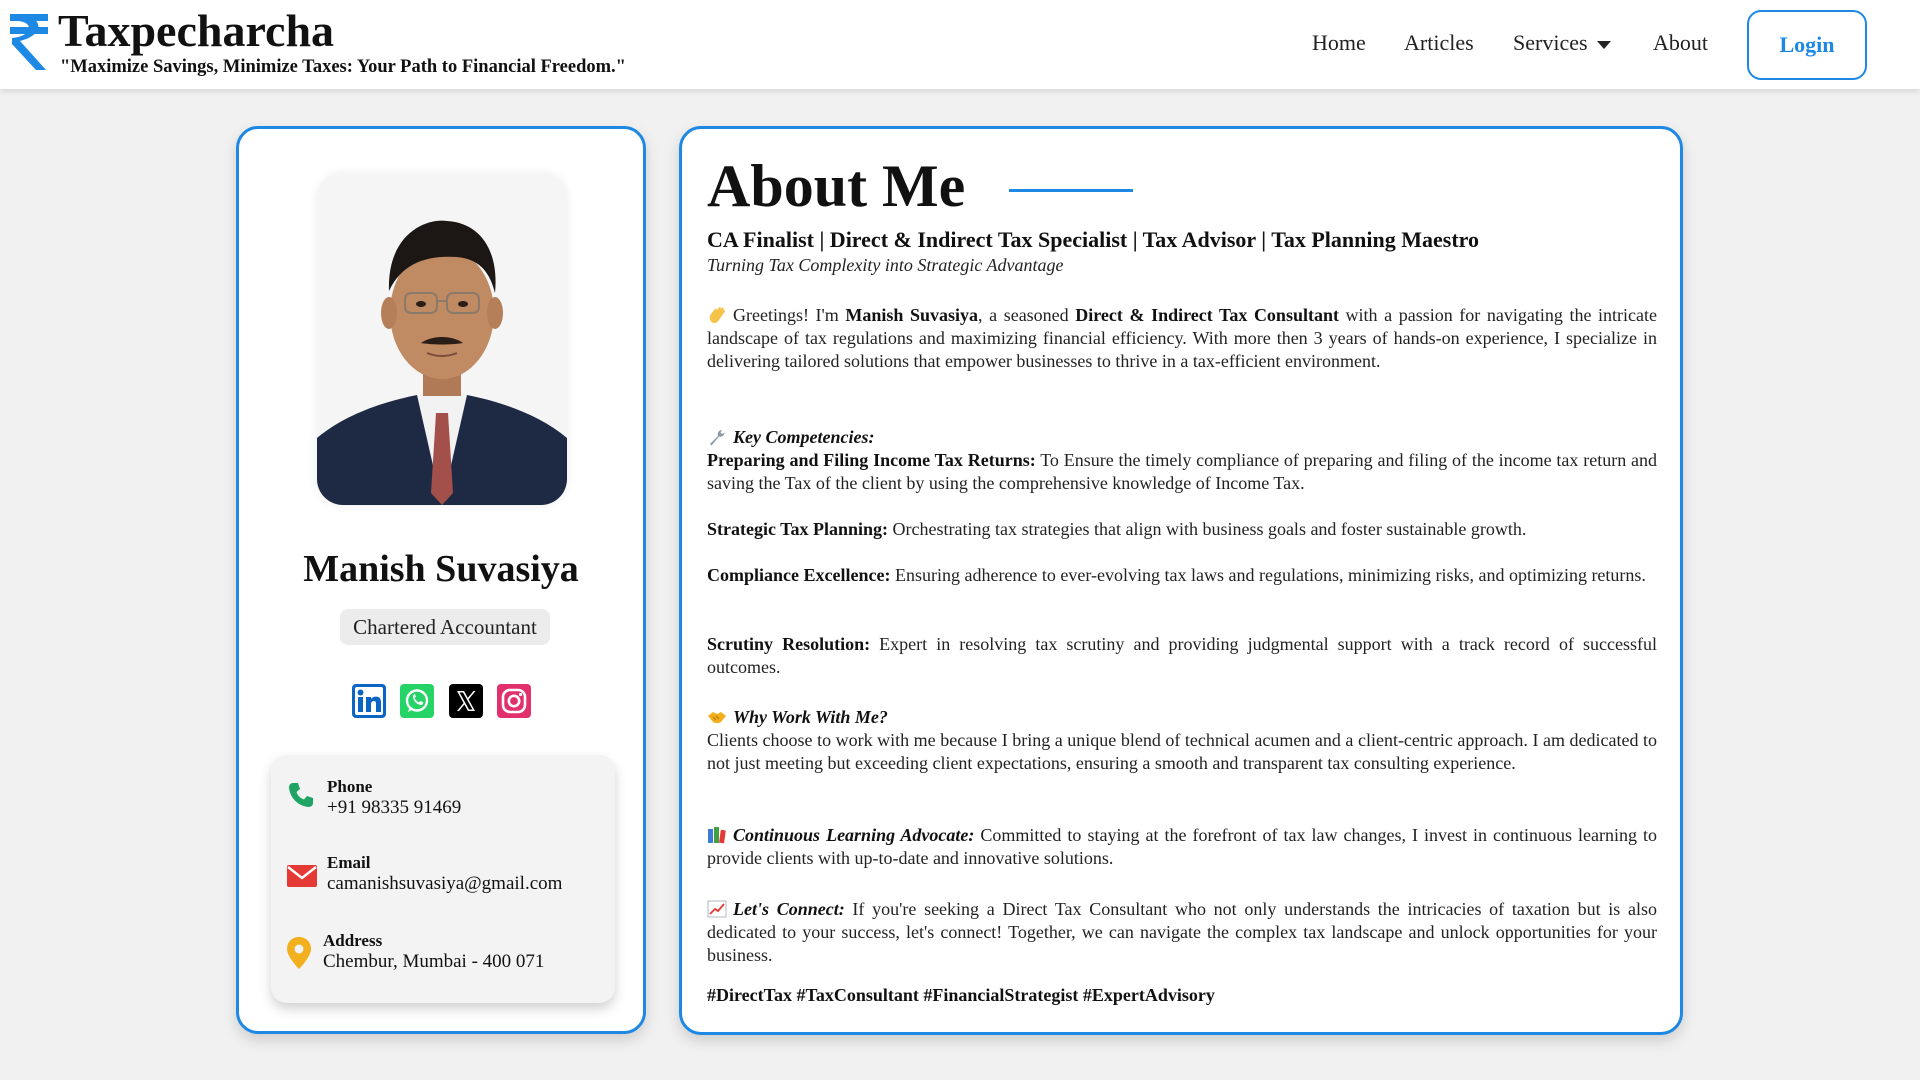  Describe the element at coordinates (717, 718) in the screenshot. I see `handshake-icon` at that location.